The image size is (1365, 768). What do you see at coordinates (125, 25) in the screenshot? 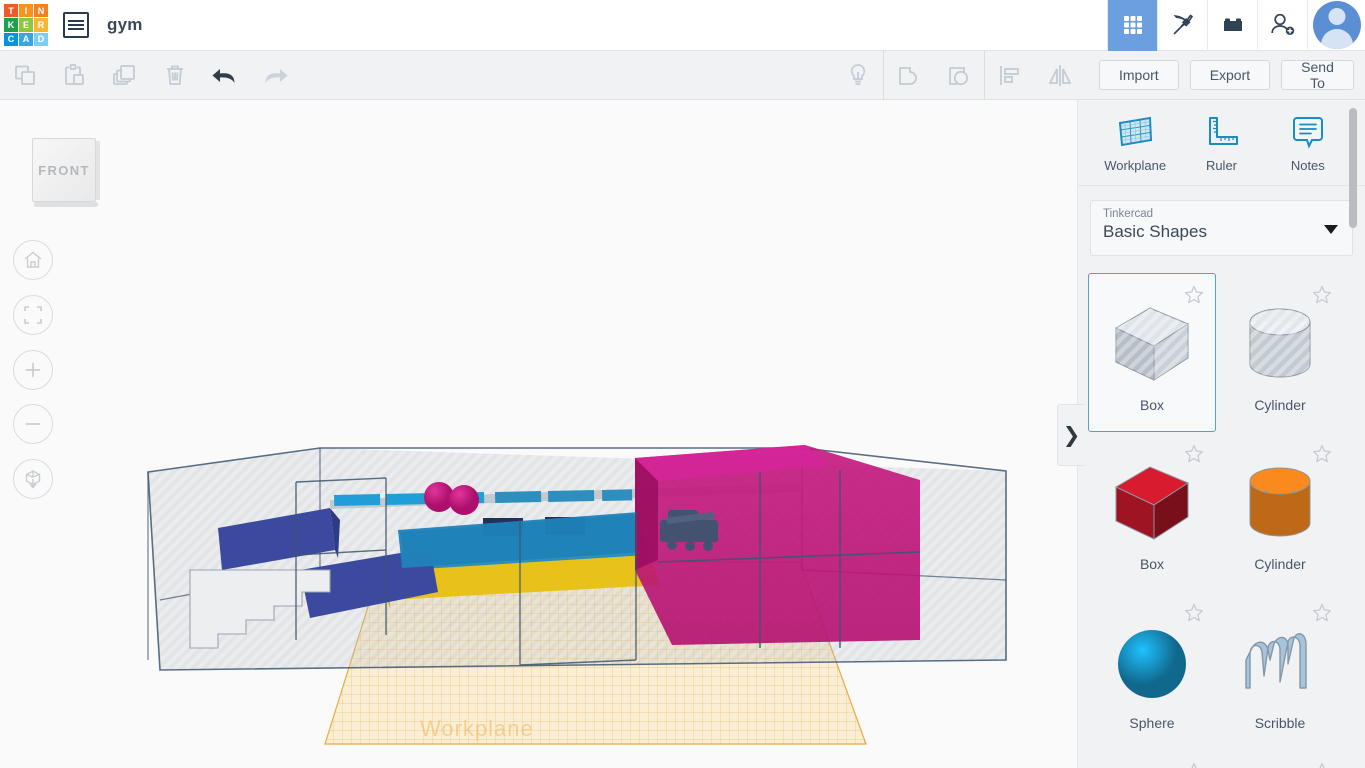
I see `page-title: gym` at bounding box center [125, 25].